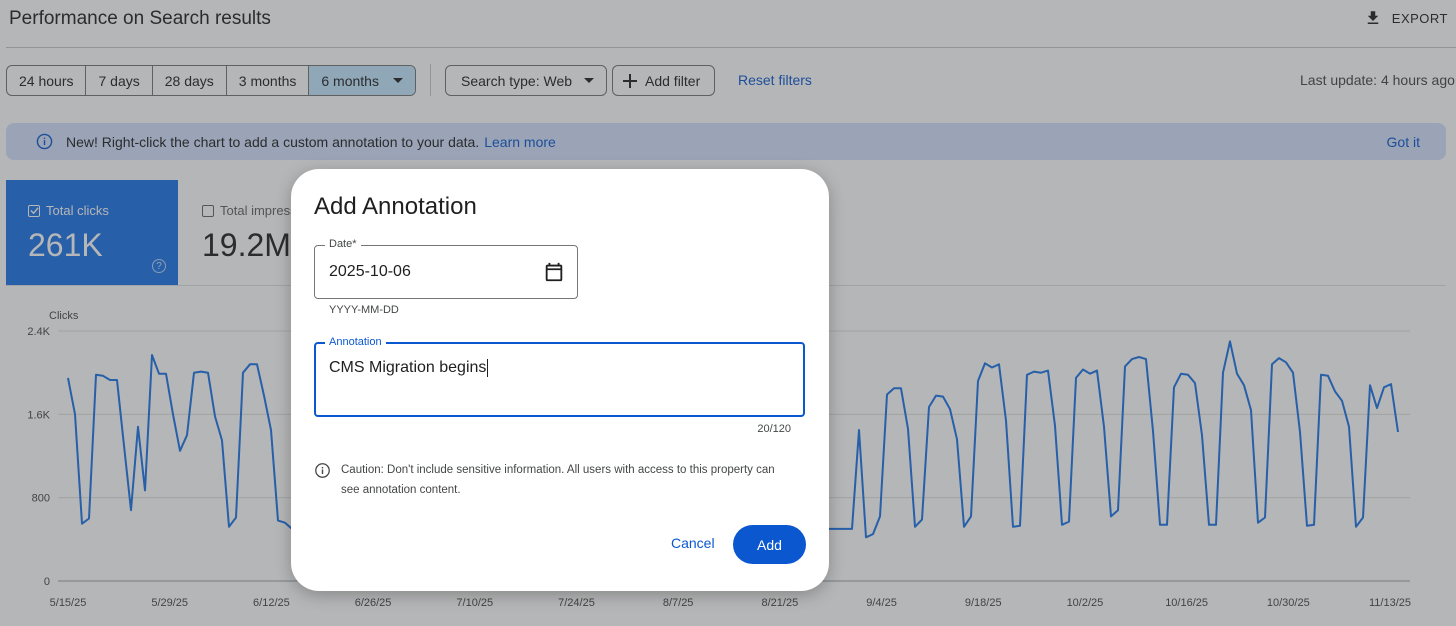 This screenshot has height=626, width=1456. What do you see at coordinates (355, 342) in the screenshot?
I see `annotation-field-label: Annotation` at bounding box center [355, 342].